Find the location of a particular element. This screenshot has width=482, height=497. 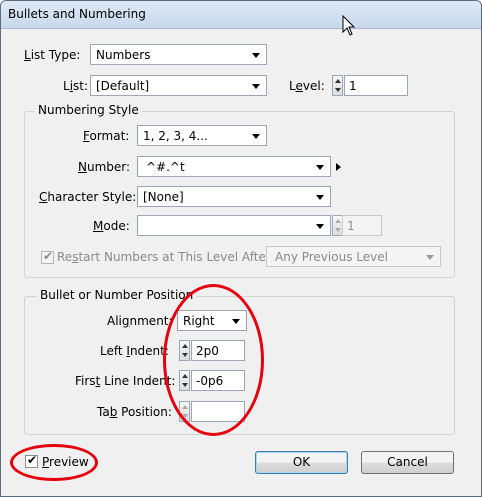

number-input: ^#.^t is located at coordinates (234, 166).